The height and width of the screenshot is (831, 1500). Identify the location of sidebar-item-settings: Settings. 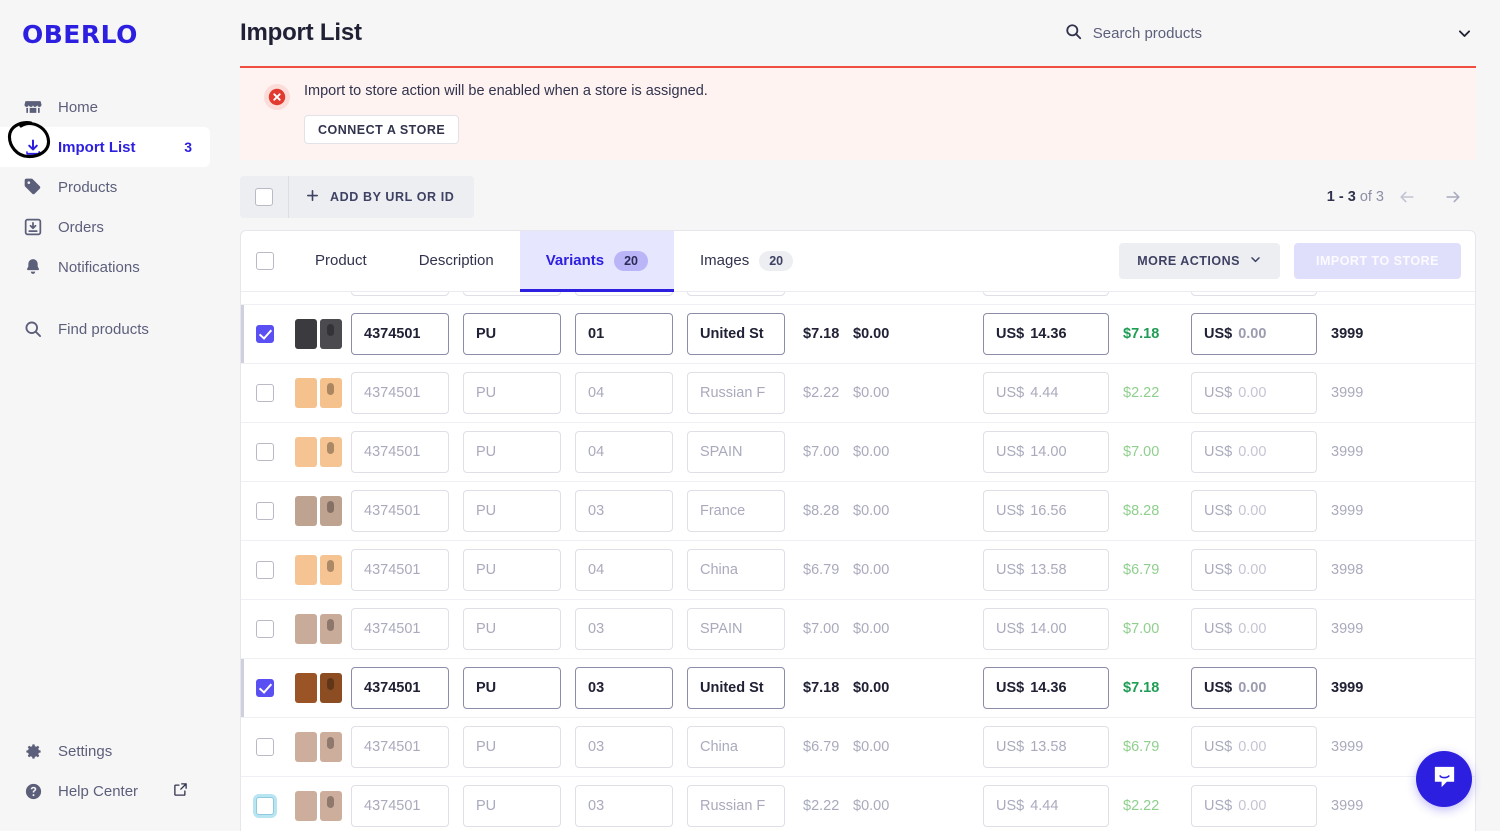
(105, 751).